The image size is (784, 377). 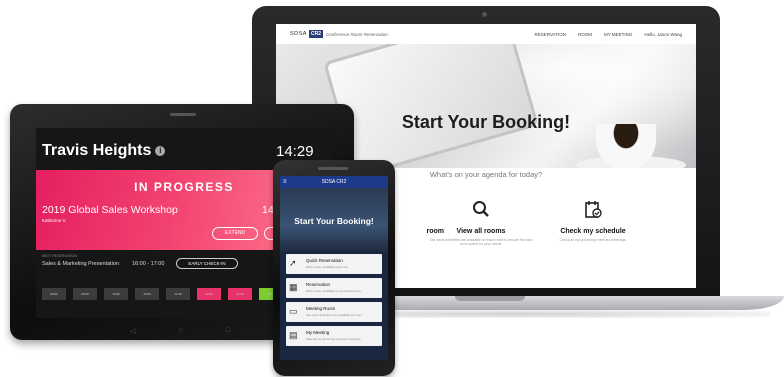 What do you see at coordinates (268, 210) in the screenshot?
I see `event-time: 14` at bounding box center [268, 210].